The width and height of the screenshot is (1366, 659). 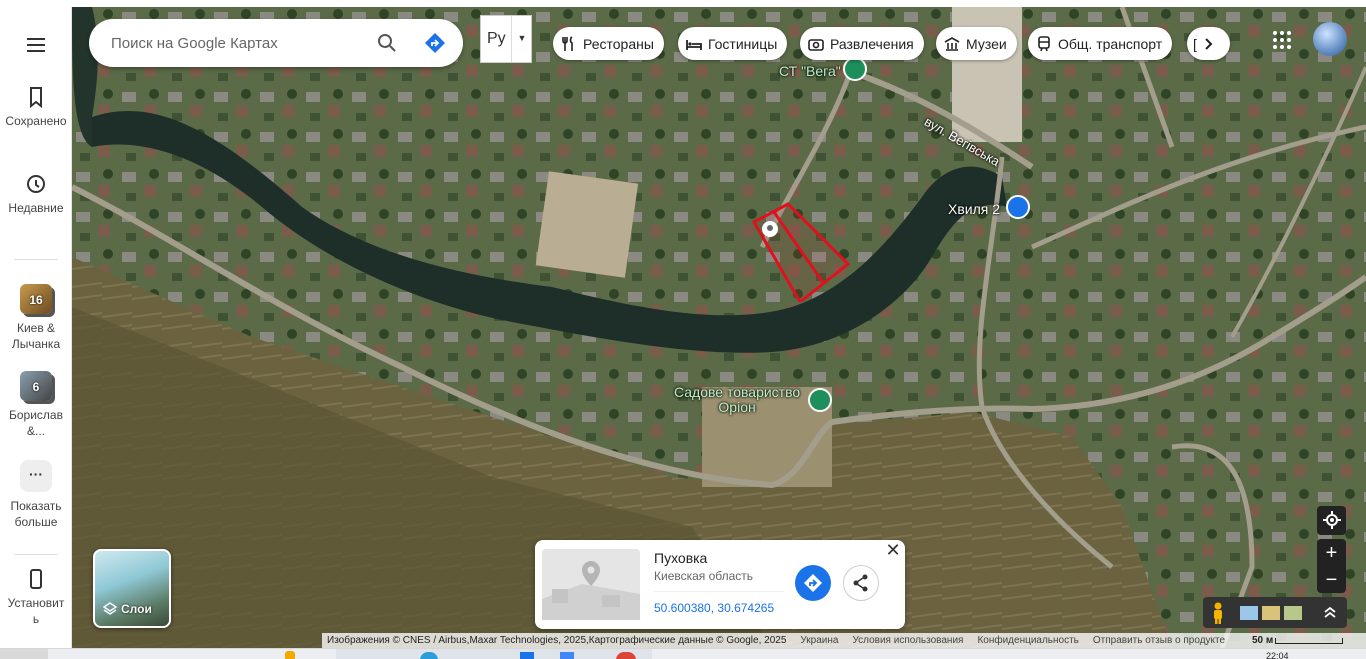 What do you see at coordinates (1330, 39) in the screenshot?
I see `avatar` at bounding box center [1330, 39].